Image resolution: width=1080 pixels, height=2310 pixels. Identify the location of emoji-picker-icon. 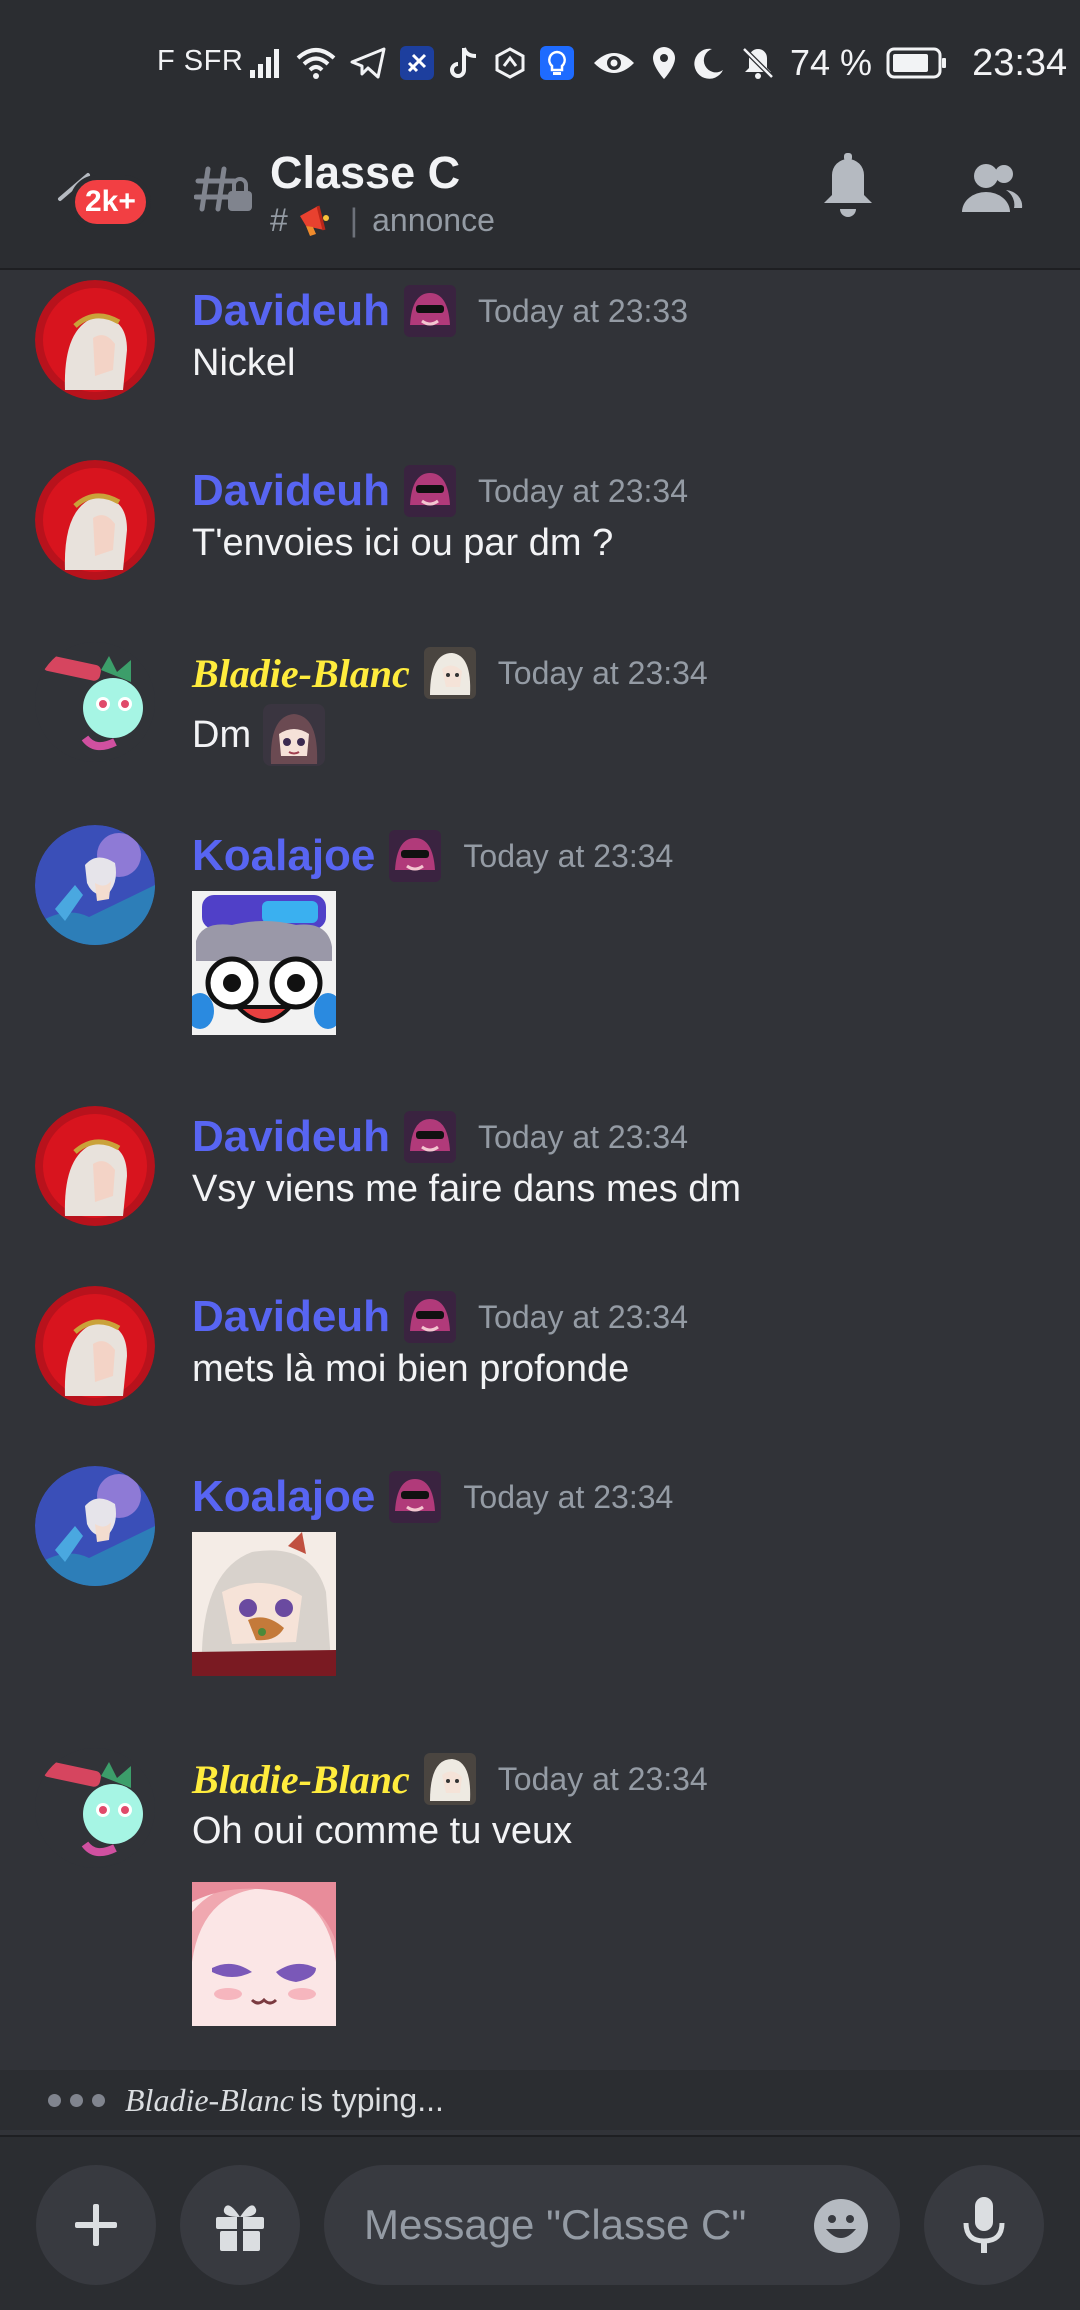
(841, 2226).